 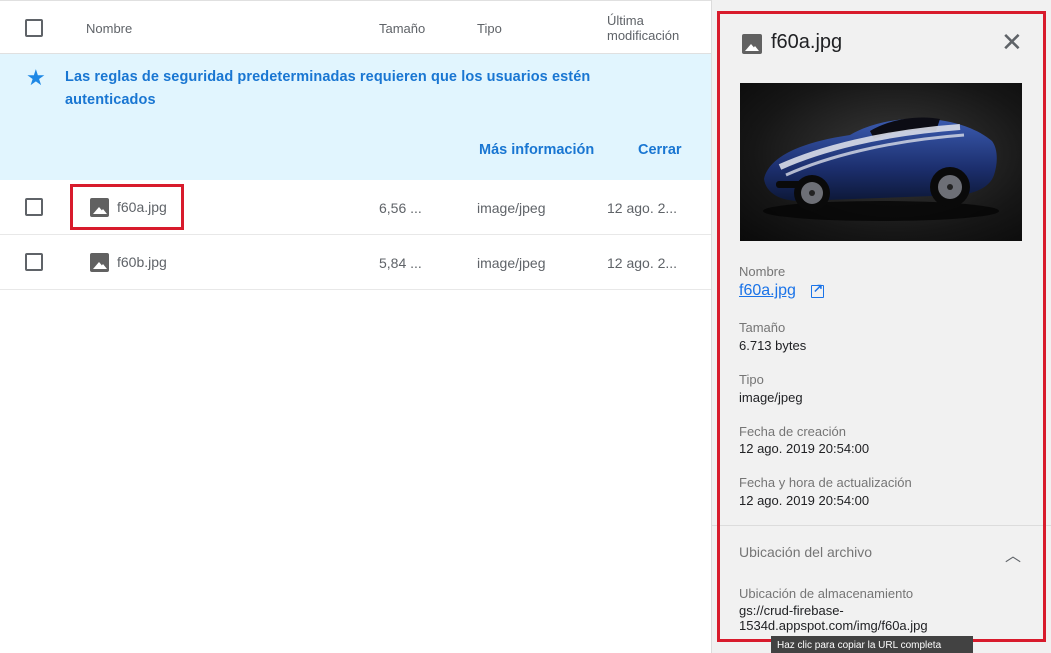 What do you see at coordinates (536, 150) in the screenshot?
I see `more-info-link: Más información` at bounding box center [536, 150].